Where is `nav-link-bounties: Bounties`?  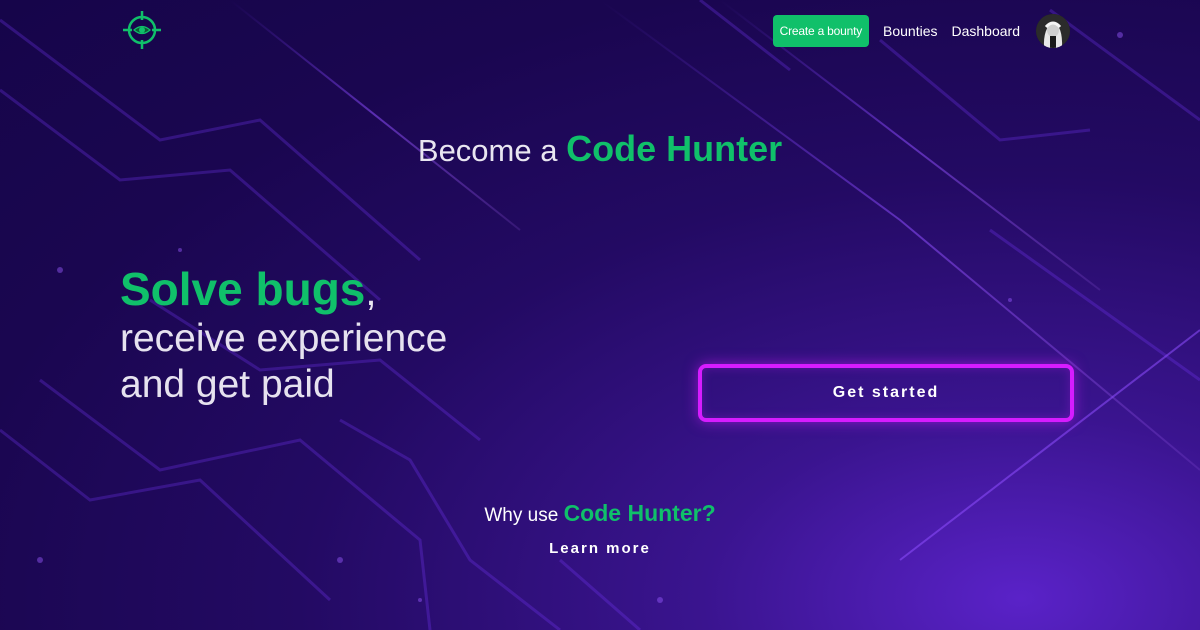 nav-link-bounties: Bounties is located at coordinates (910, 31).